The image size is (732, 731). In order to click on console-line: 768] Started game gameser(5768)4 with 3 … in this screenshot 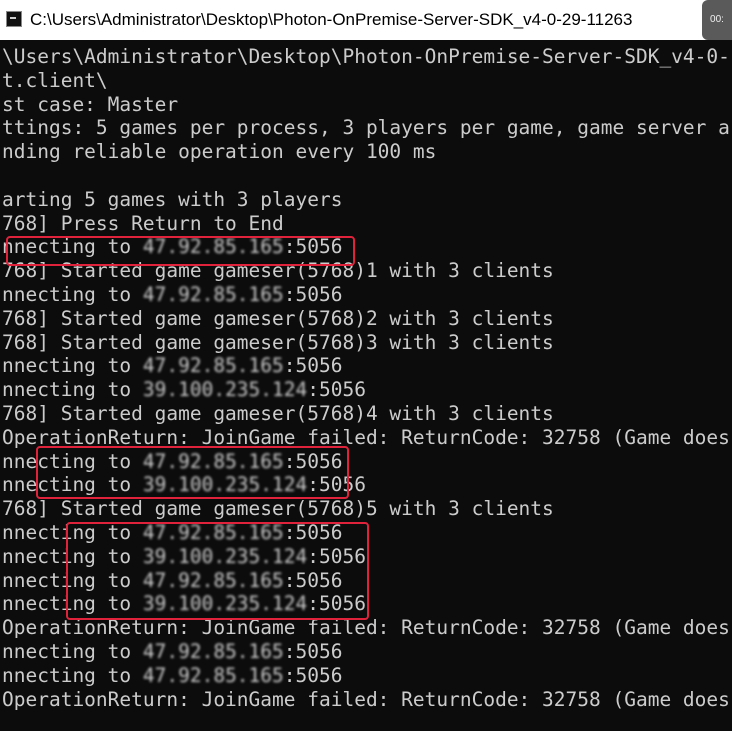, I will do `click(278, 413)`.